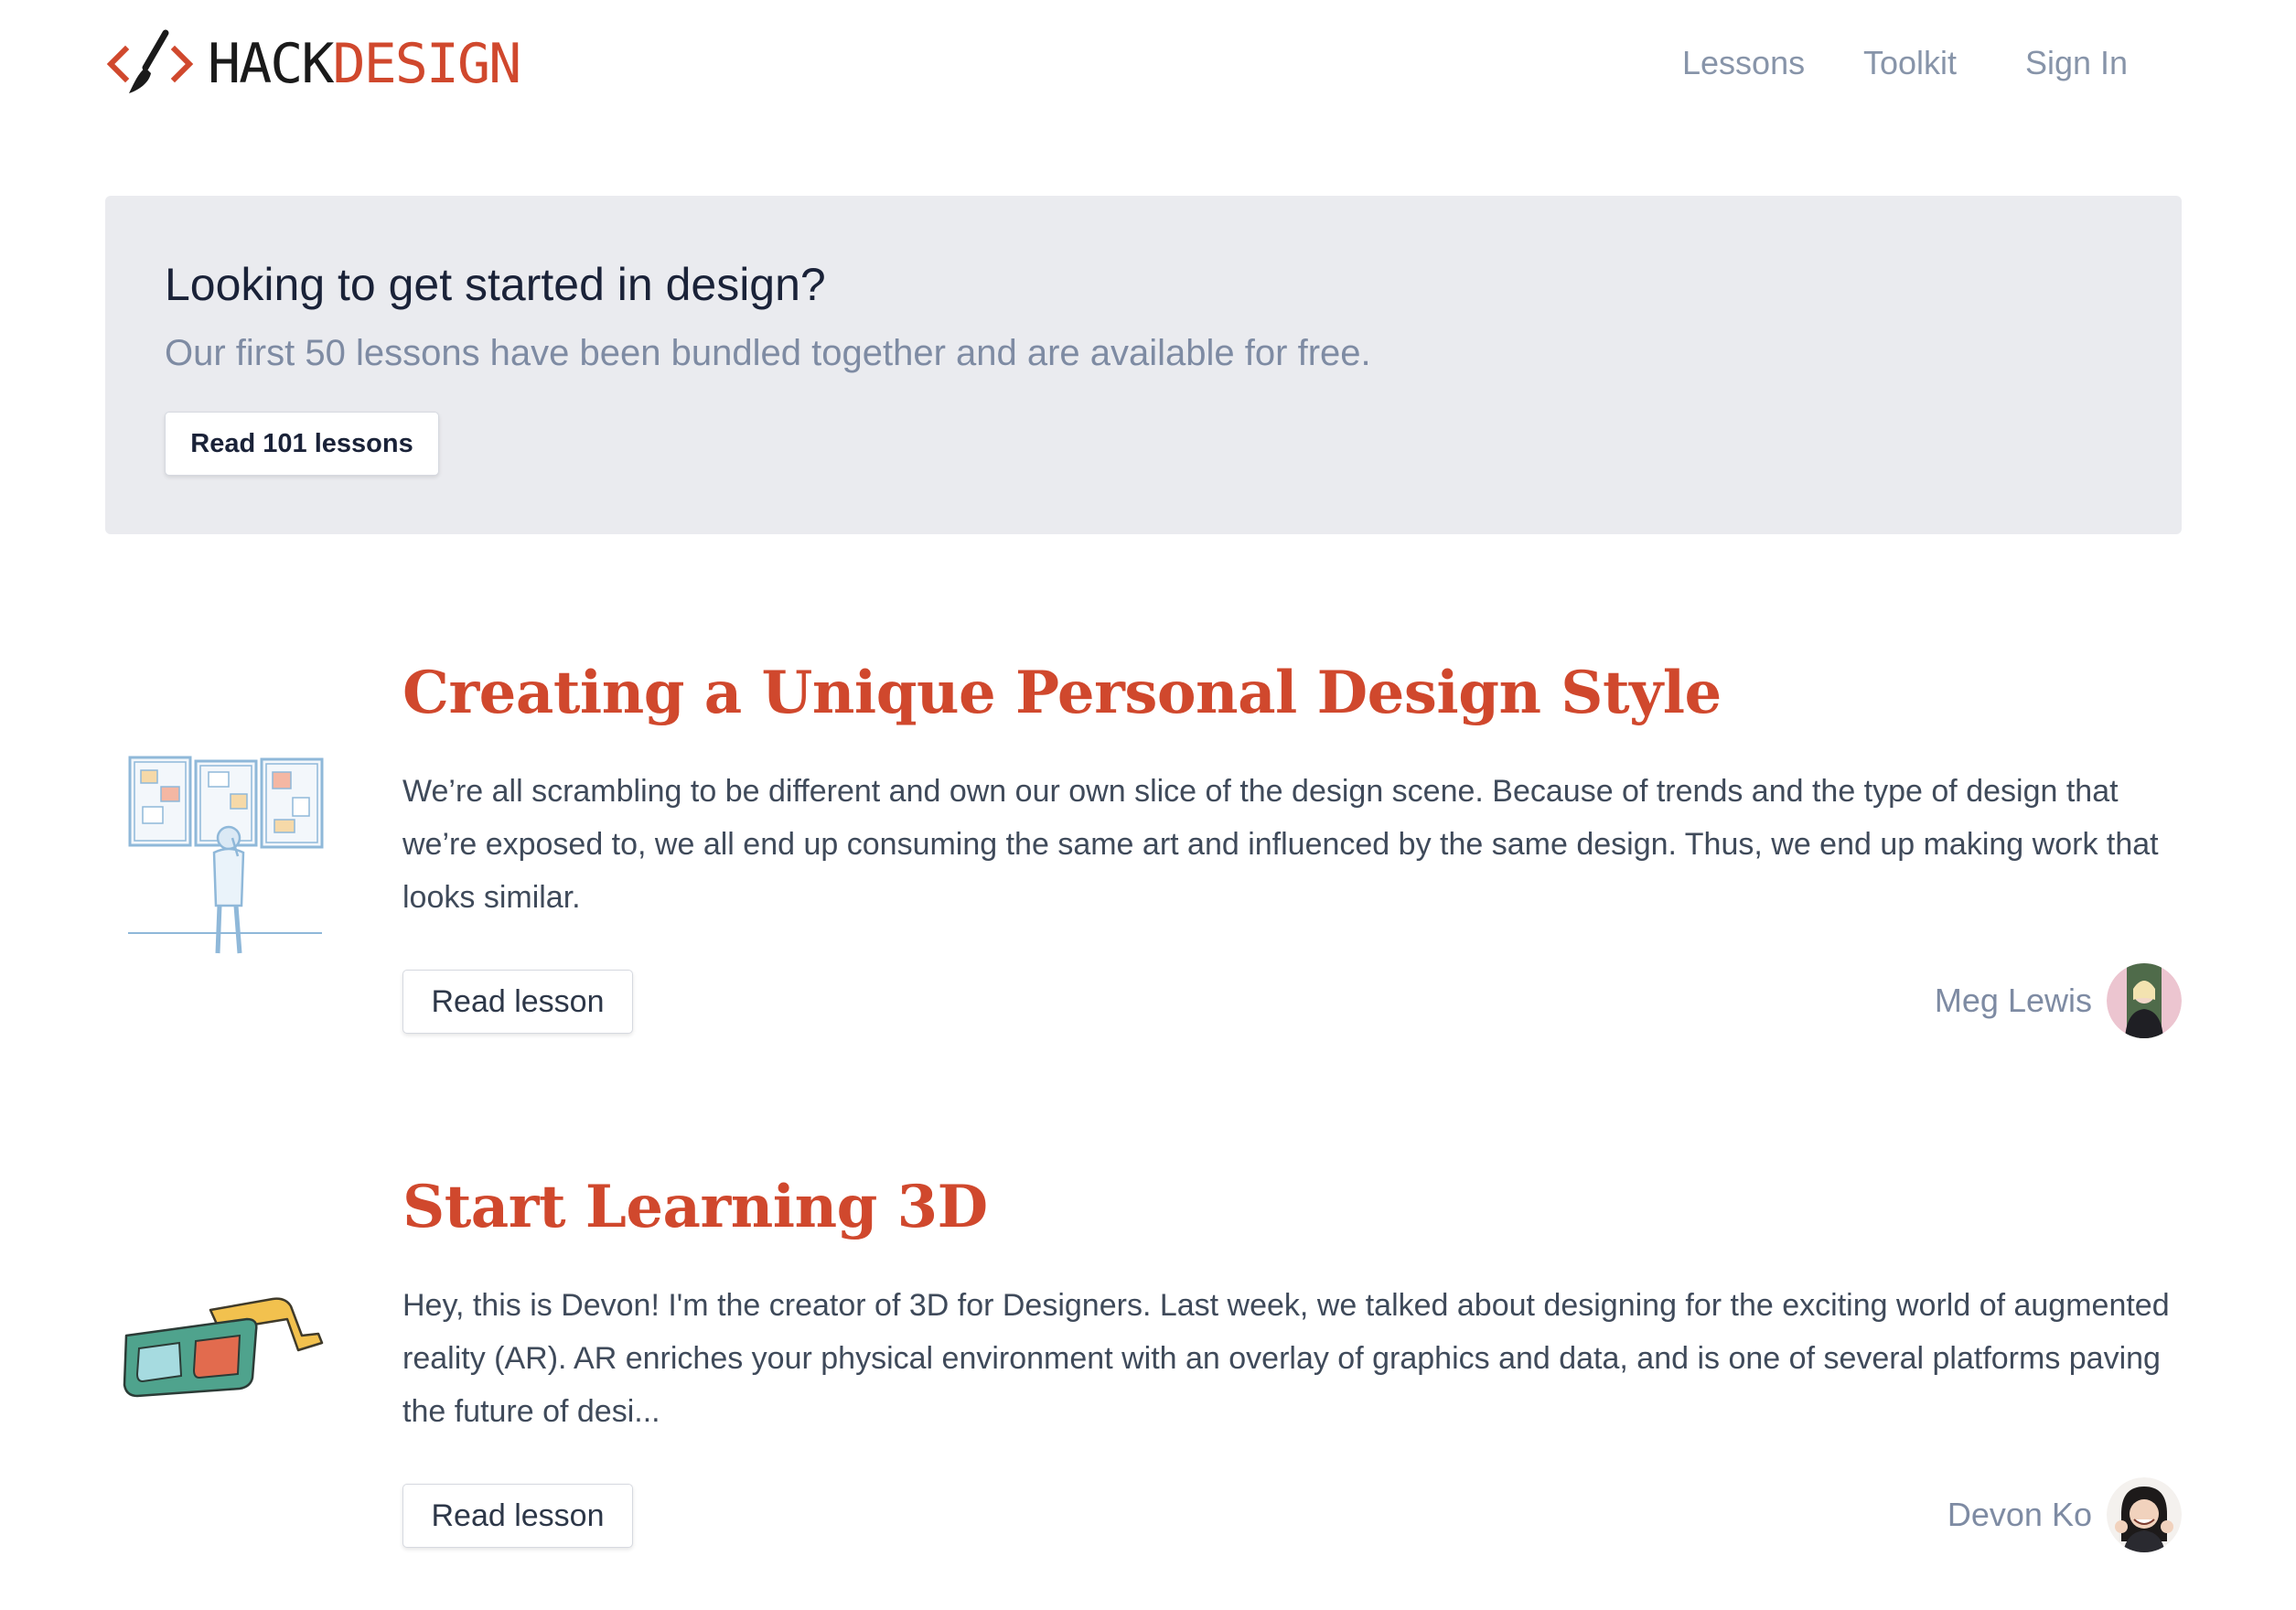 The height and width of the screenshot is (1610, 2296). I want to click on nav-lessons-link: Lessons, so click(1743, 63).